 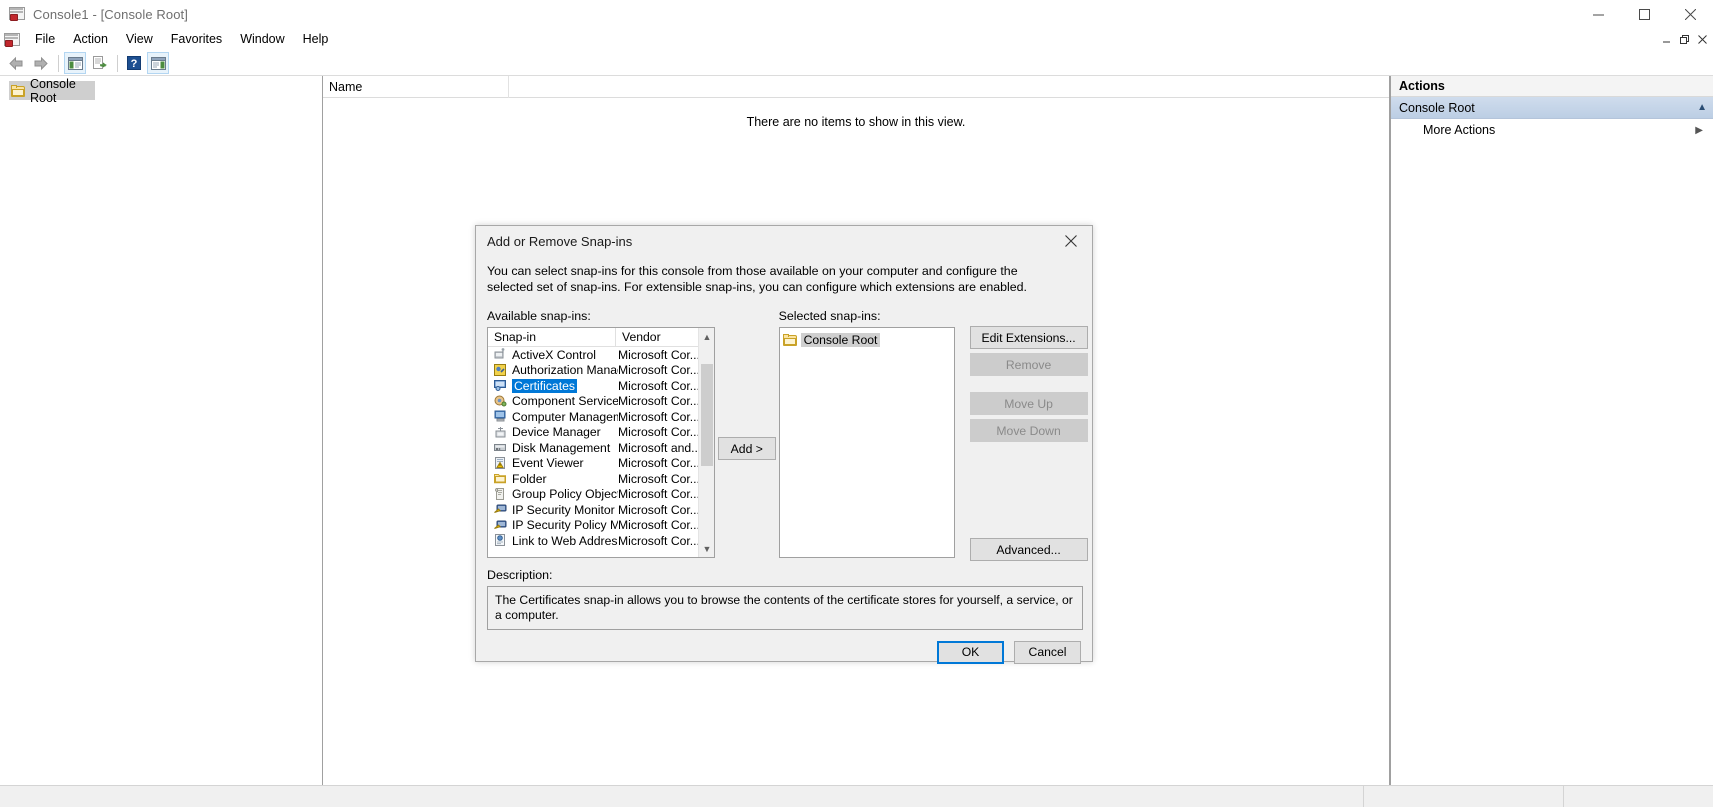 What do you see at coordinates (970, 652) in the screenshot?
I see `ok-button: OK` at bounding box center [970, 652].